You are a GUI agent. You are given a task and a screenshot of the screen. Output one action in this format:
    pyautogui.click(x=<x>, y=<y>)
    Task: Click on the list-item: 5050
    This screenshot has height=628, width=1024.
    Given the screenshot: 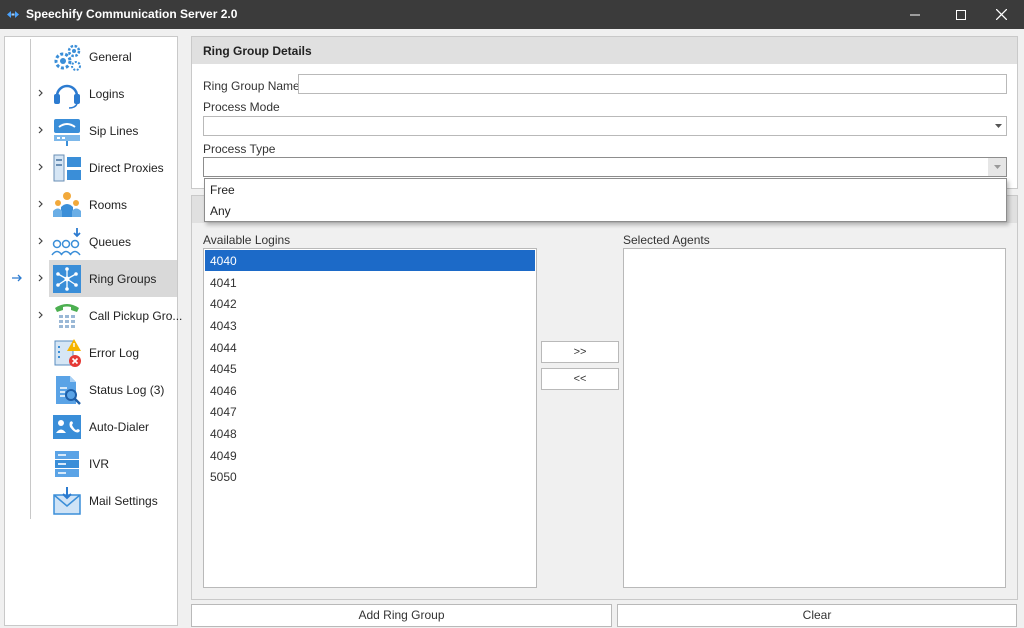 What is the action you would take?
    pyautogui.click(x=370, y=476)
    